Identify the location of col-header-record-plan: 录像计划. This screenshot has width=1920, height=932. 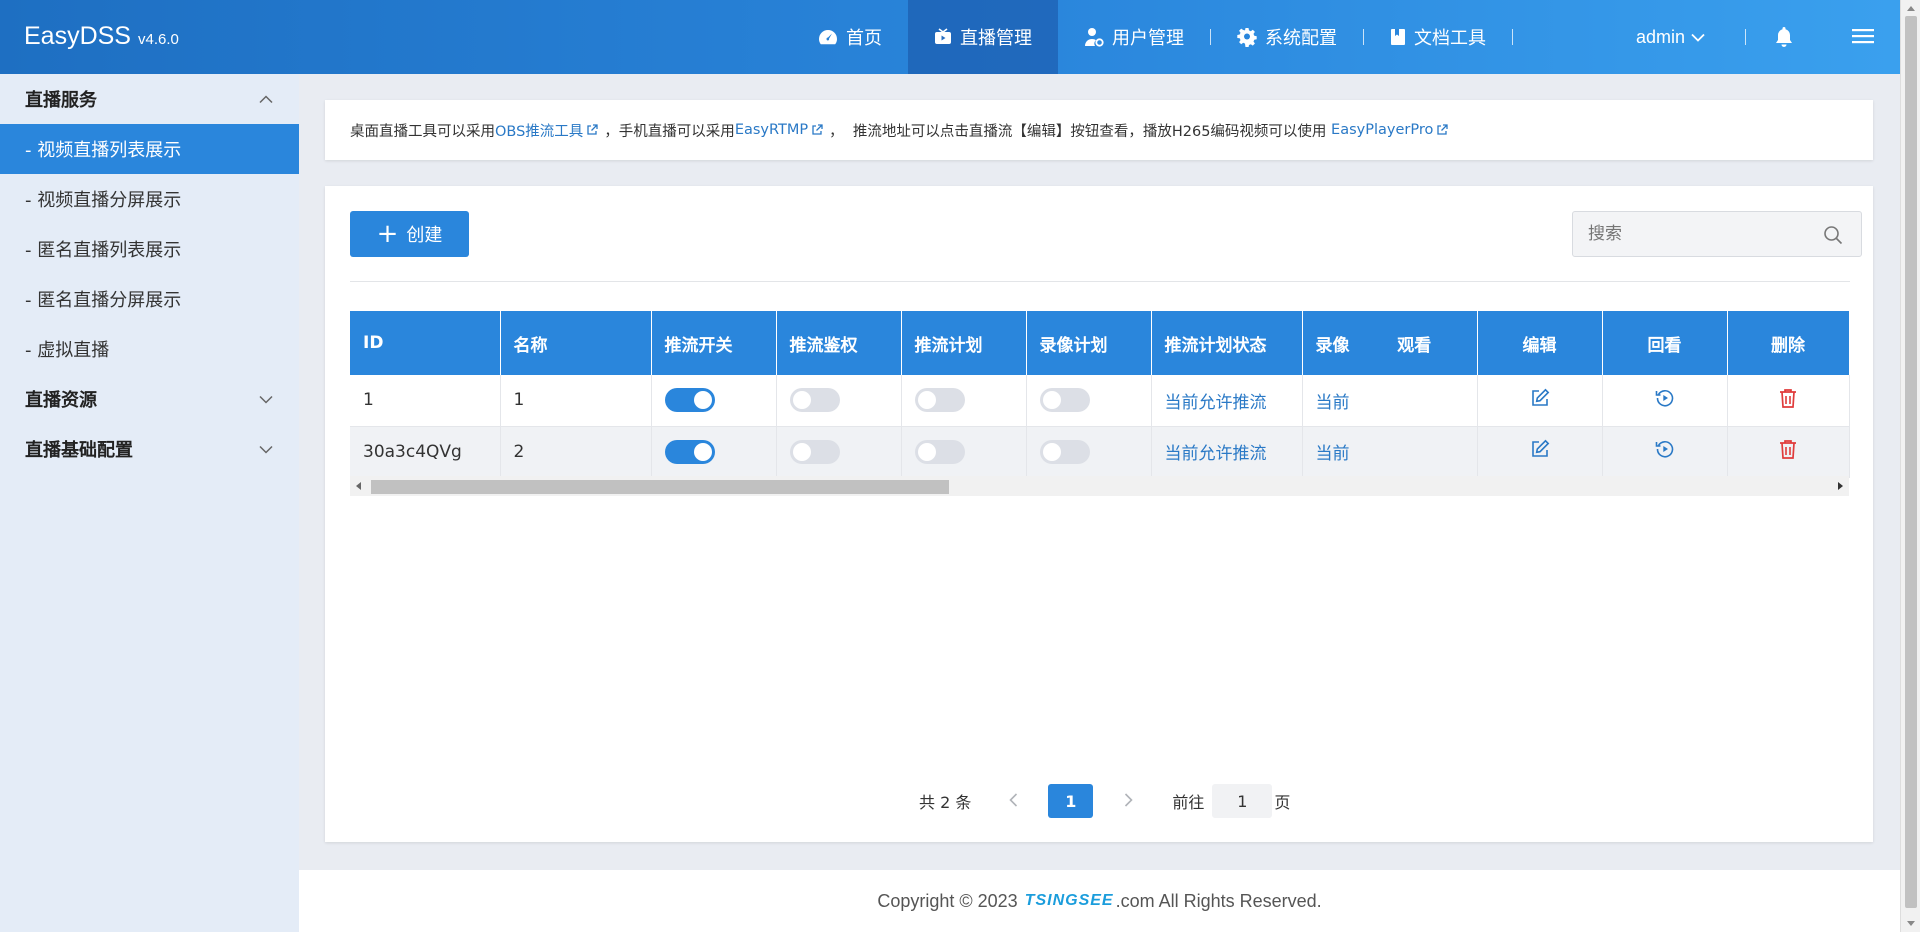
(1089, 343).